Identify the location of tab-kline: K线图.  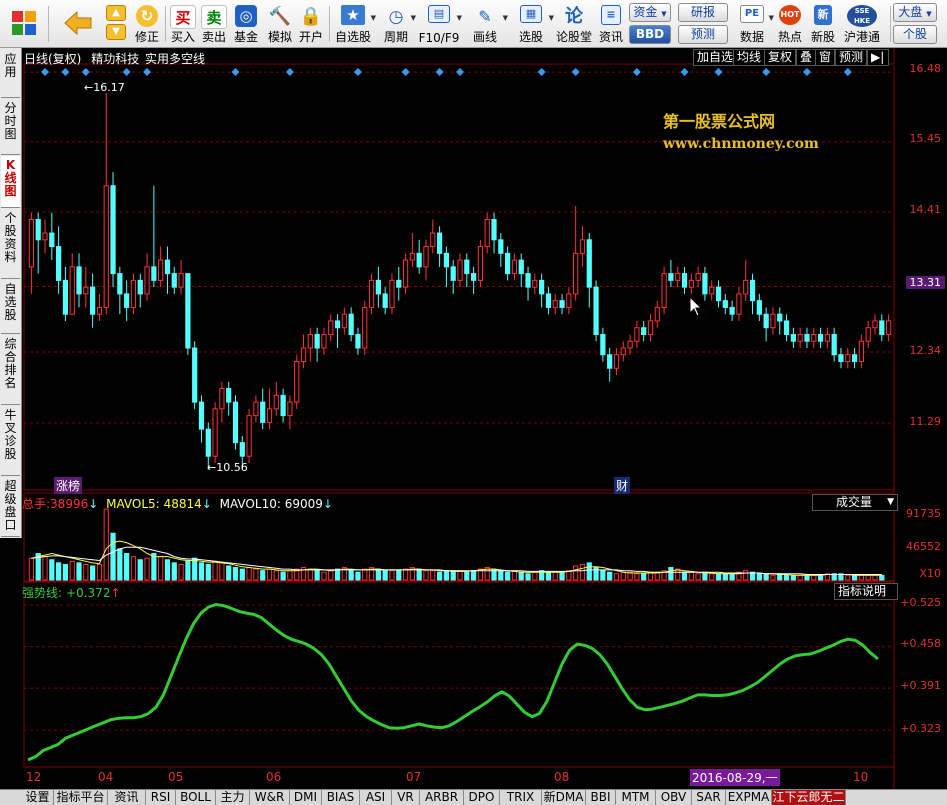
(10, 182).